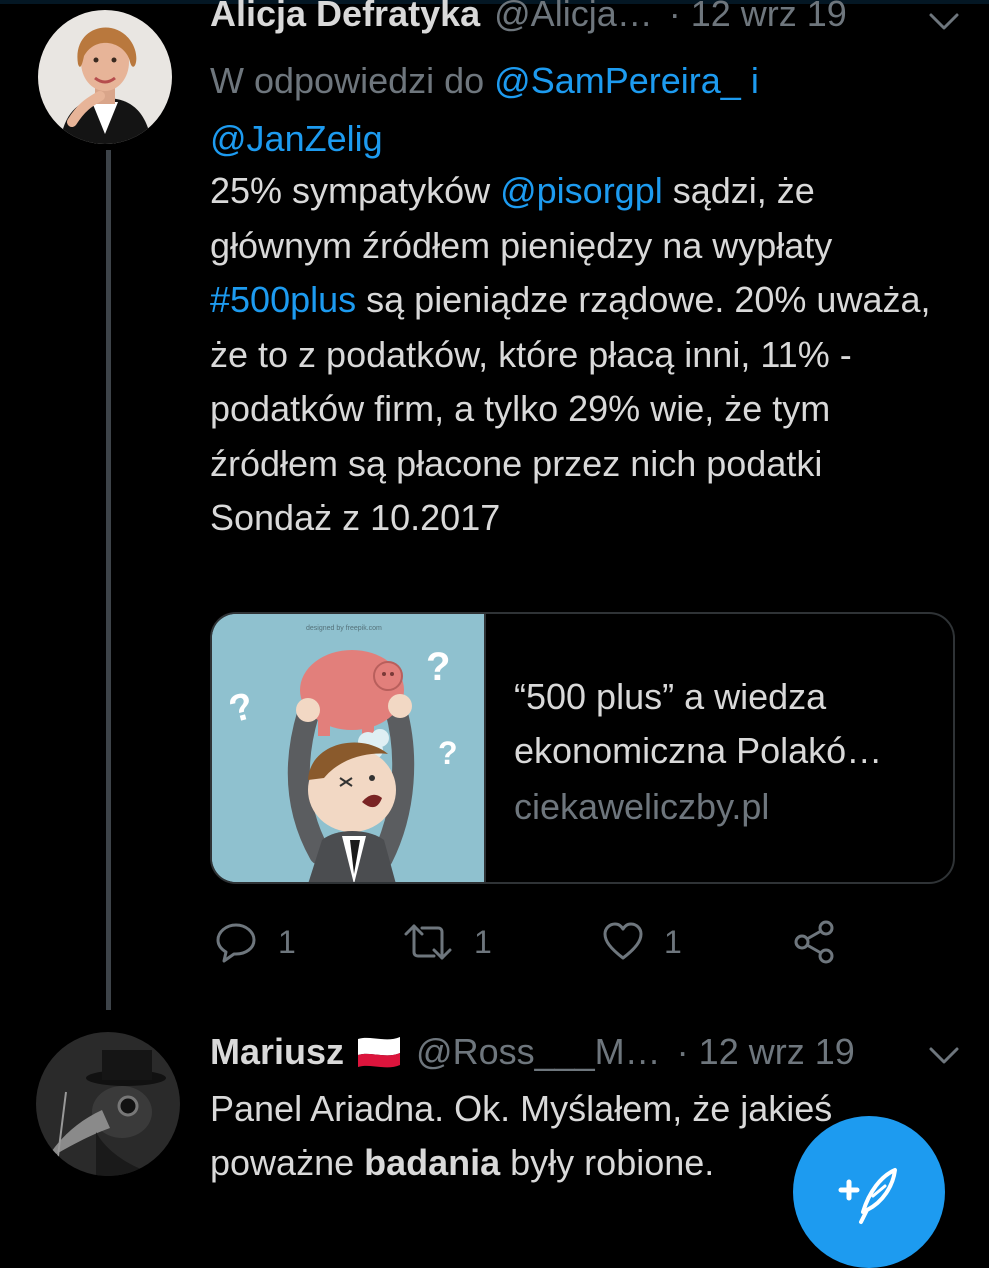 The image size is (989, 1268). Describe the element at coordinates (560, 110) in the screenshot. I see `reply-context: W odpowiedzi do @SamPereira_ i @JanZelig` at that location.